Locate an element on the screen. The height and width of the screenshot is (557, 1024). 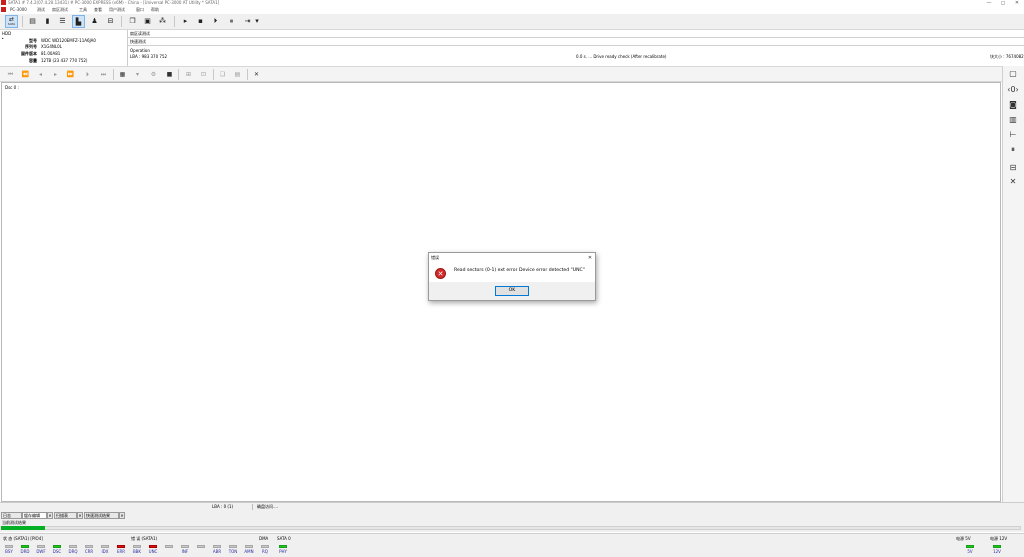
chip-icon: ▤ is located at coordinates (32, 21).